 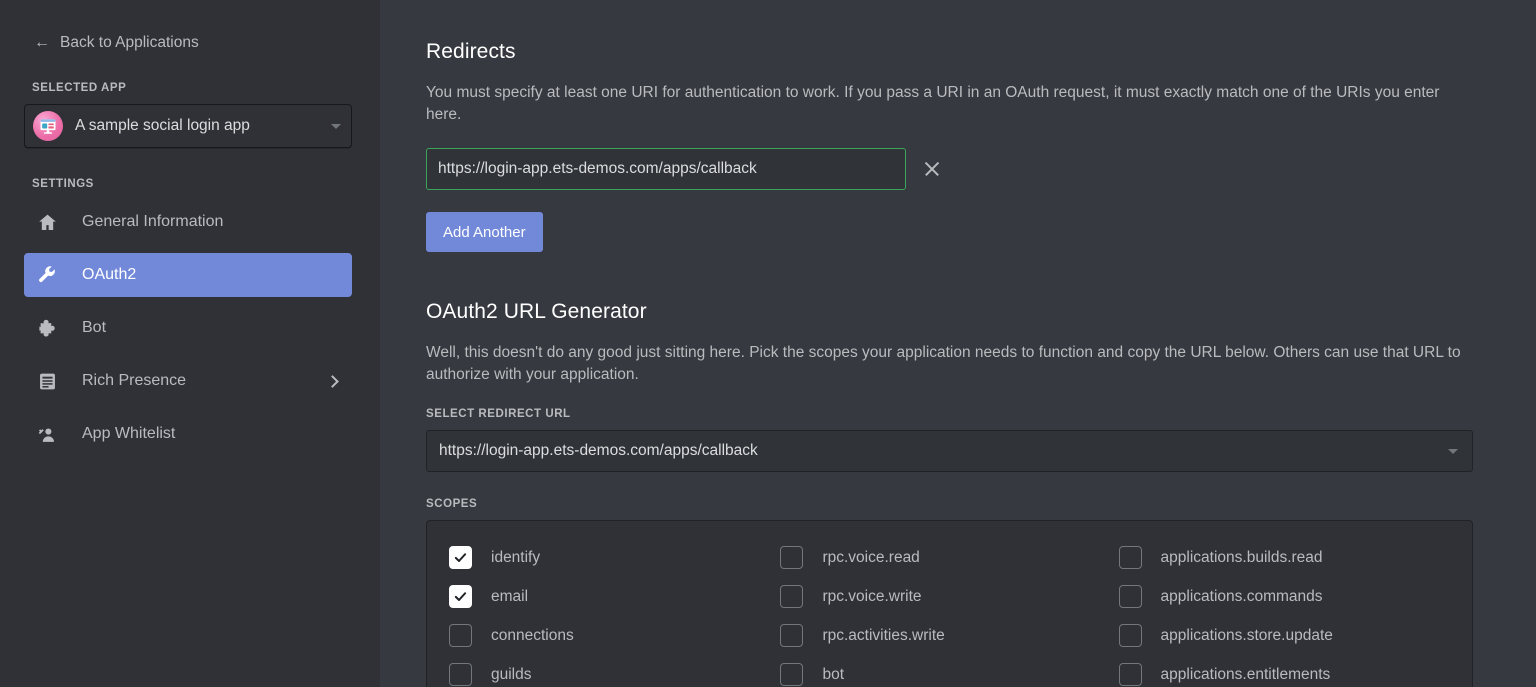 I want to click on back-link-label: Back to Applications, so click(x=129, y=42).